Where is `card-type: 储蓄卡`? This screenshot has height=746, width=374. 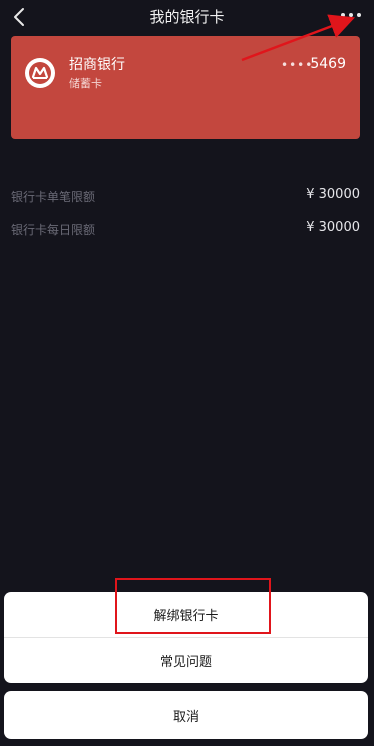 card-type: 储蓄卡 is located at coordinates (85, 83).